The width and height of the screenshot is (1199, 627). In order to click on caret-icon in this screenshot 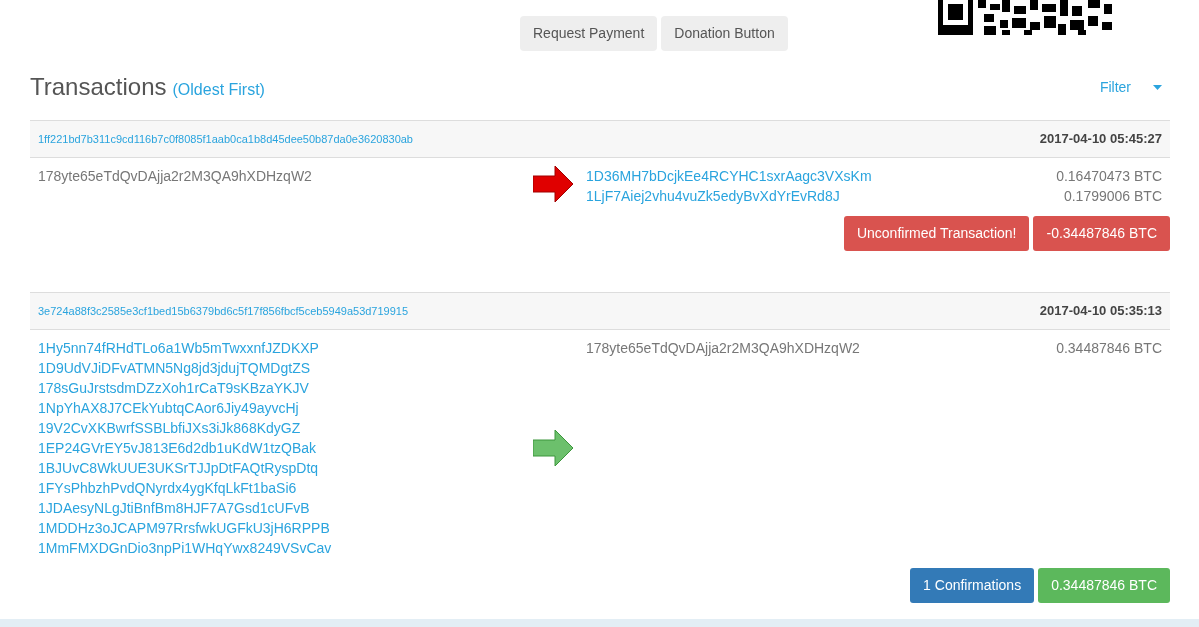, I will do `click(1157, 87)`.